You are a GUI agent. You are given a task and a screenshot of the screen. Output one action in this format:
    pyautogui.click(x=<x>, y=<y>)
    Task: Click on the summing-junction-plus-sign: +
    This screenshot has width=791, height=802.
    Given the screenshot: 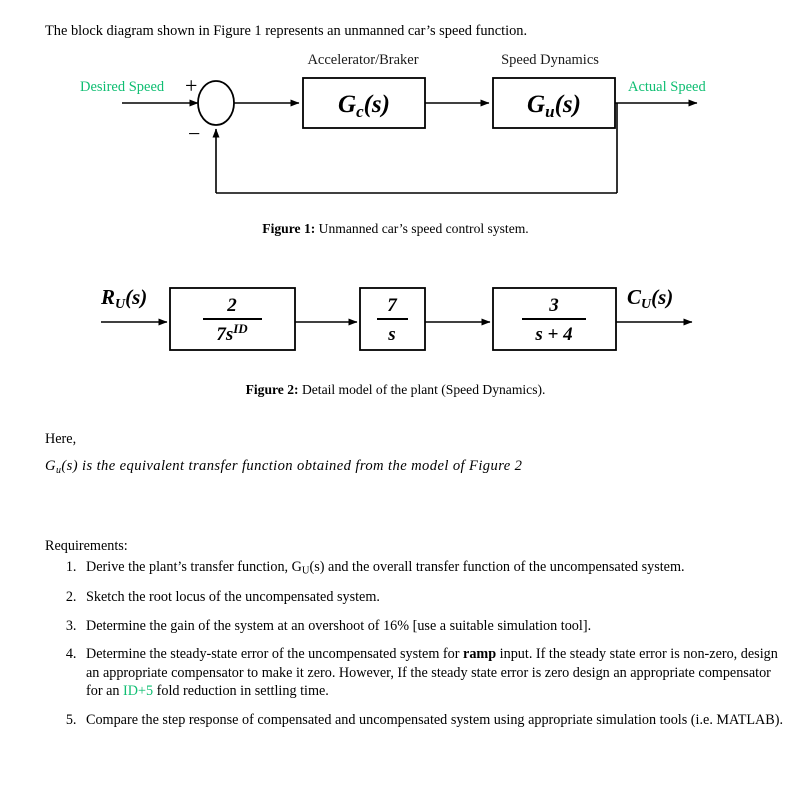 What is the action you would take?
    pyautogui.click(x=191, y=85)
    